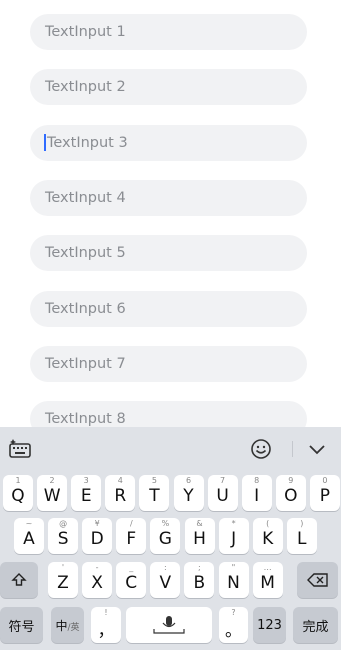 This screenshot has width=341, height=650. I want to click on chevron-down-icon, so click(317, 449).